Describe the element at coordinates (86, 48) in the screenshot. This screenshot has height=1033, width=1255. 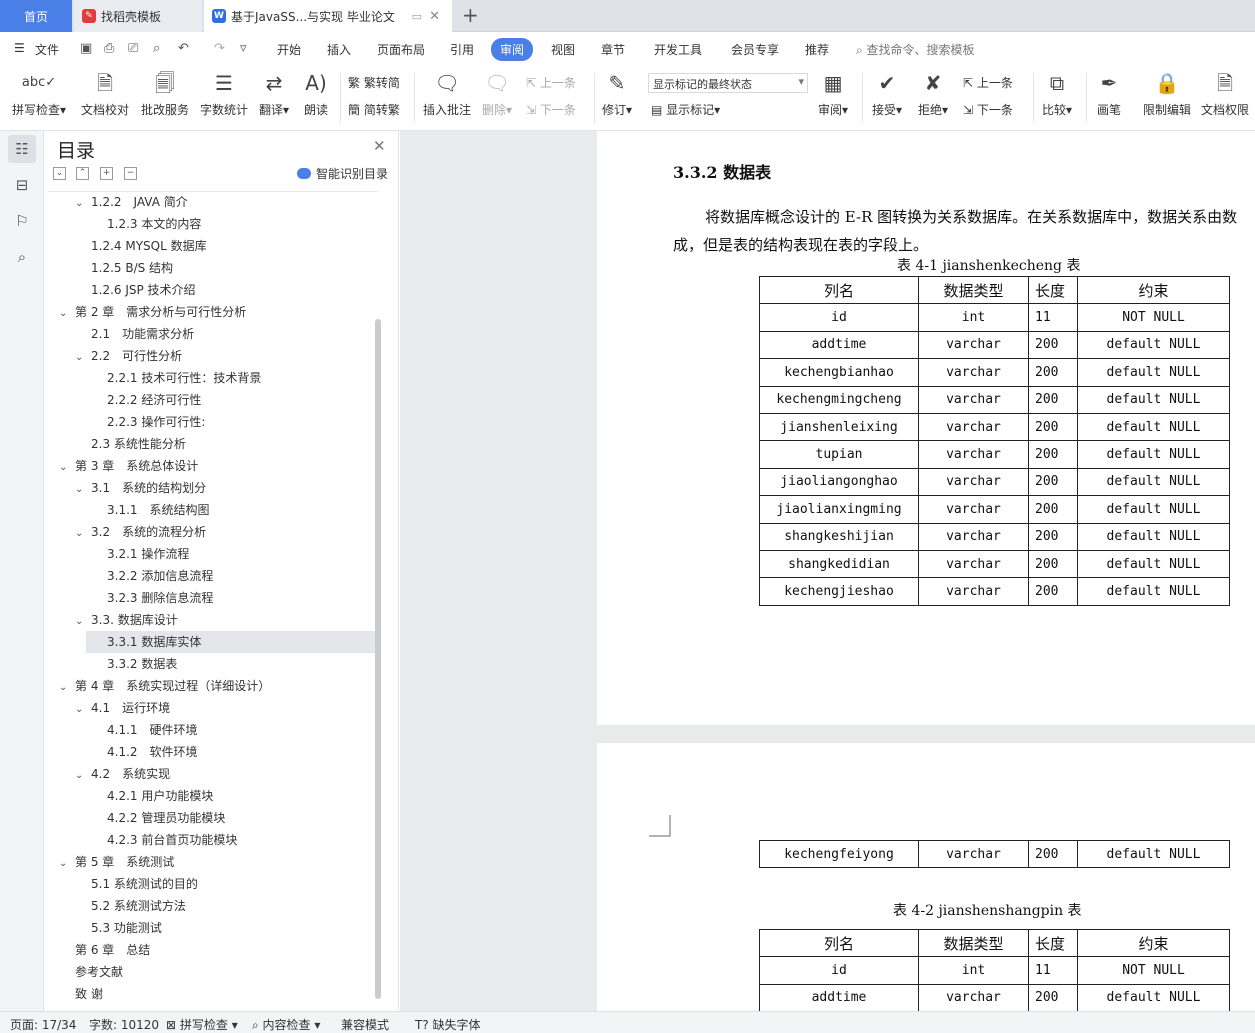
I see `save-icon: ▣` at that location.